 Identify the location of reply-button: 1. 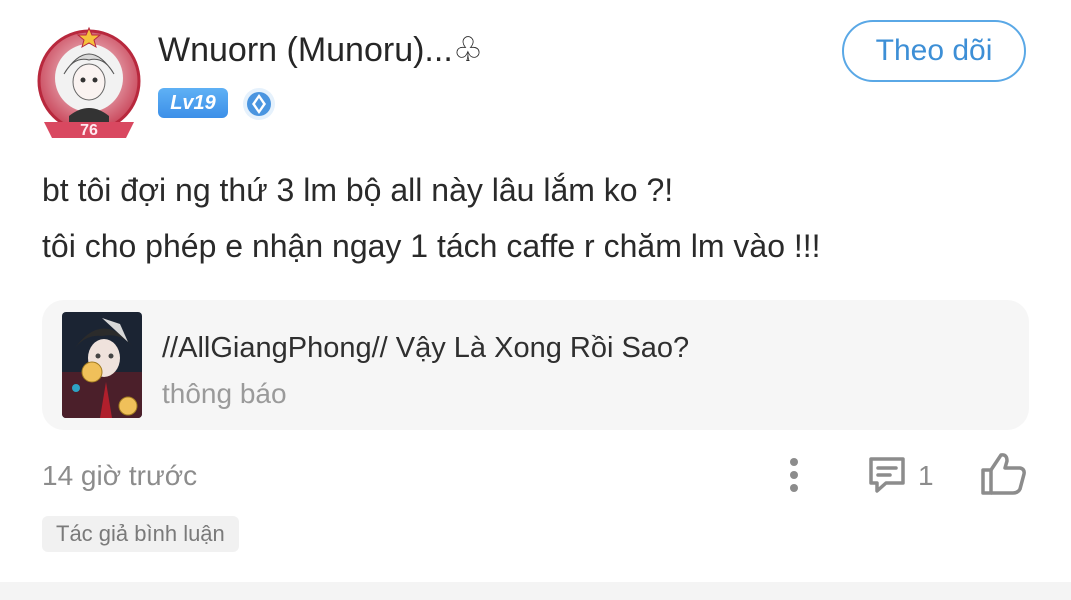
(904, 475).